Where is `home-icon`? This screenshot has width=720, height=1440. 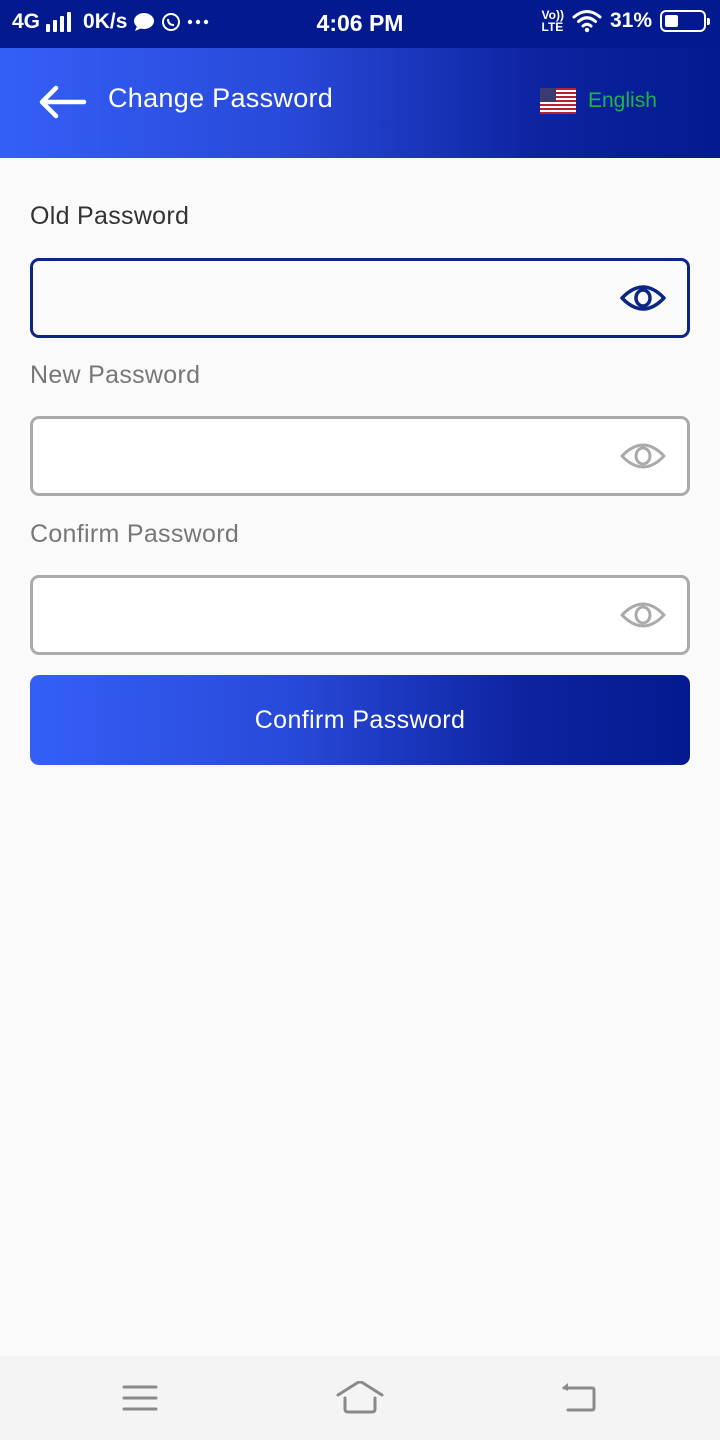
home-icon is located at coordinates (360, 1397).